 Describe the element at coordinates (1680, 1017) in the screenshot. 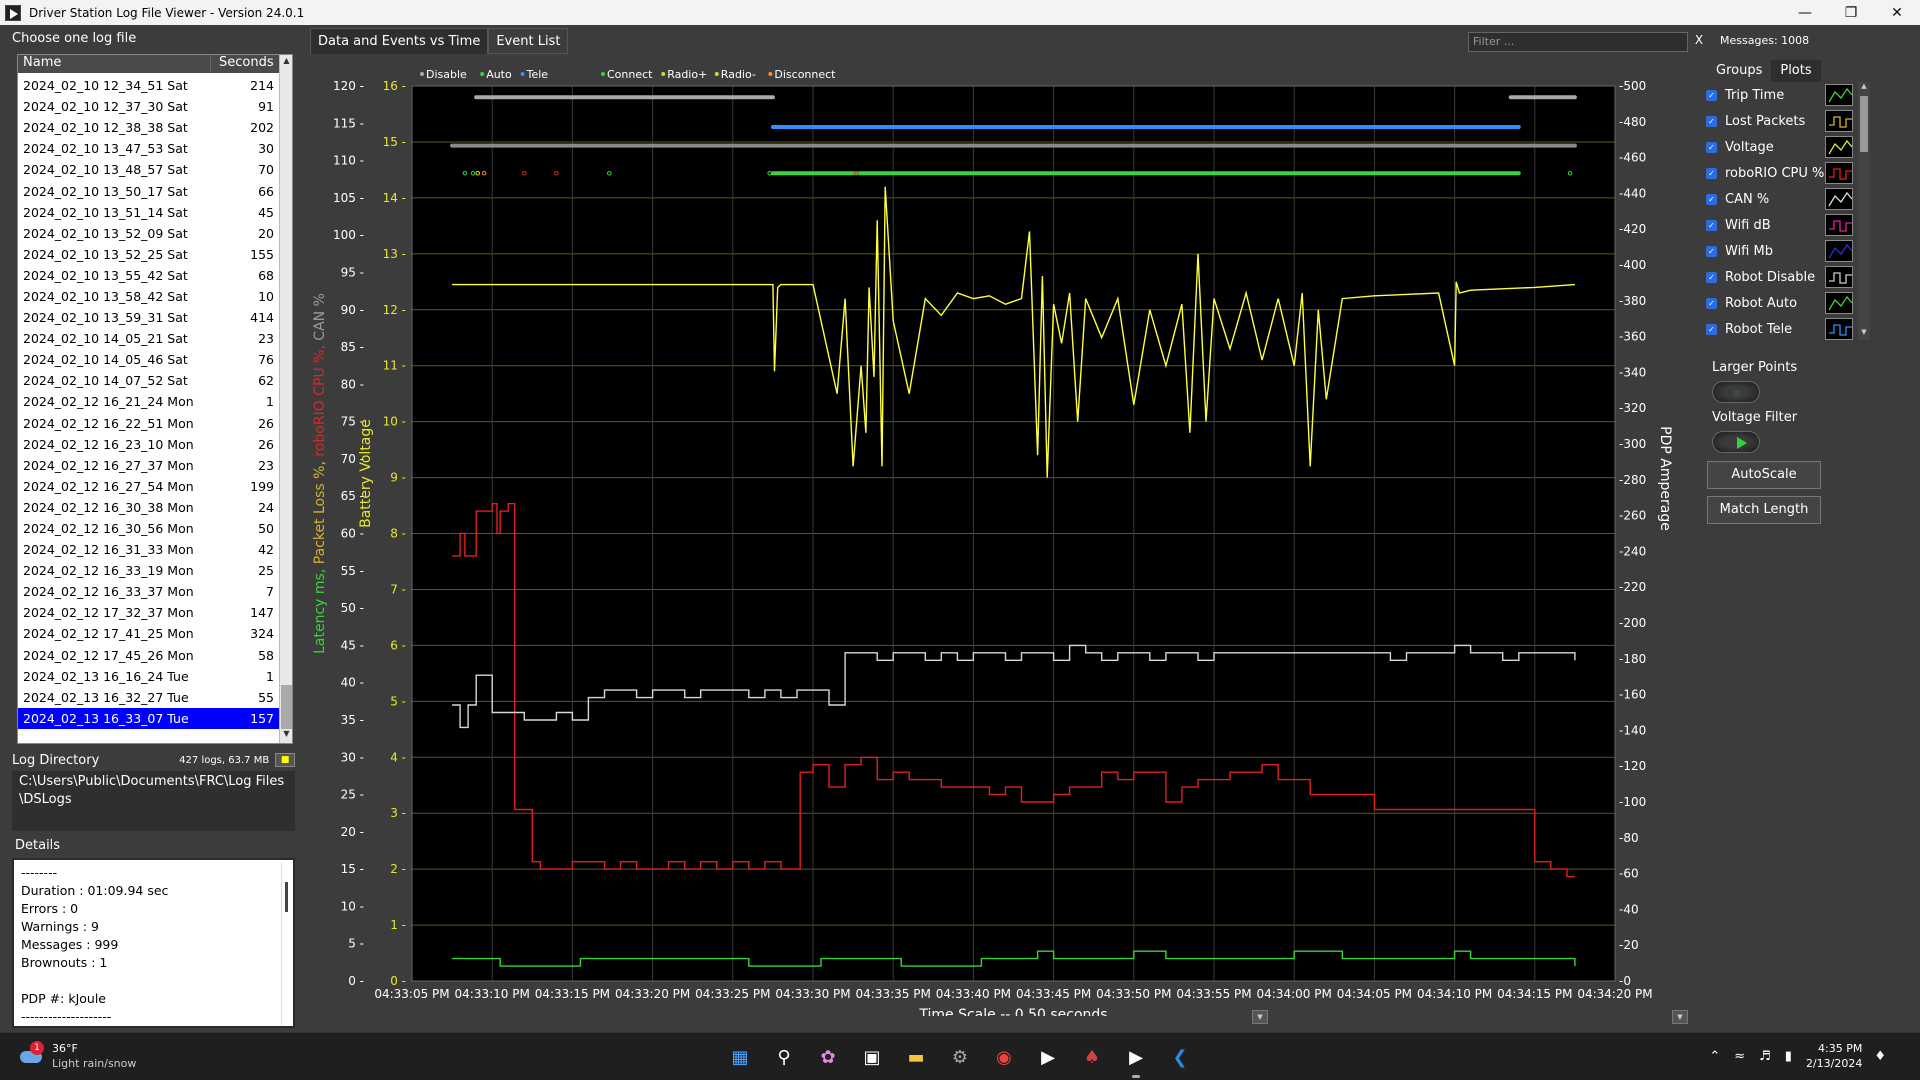

I see `scroll-right-icon: ▼` at that location.